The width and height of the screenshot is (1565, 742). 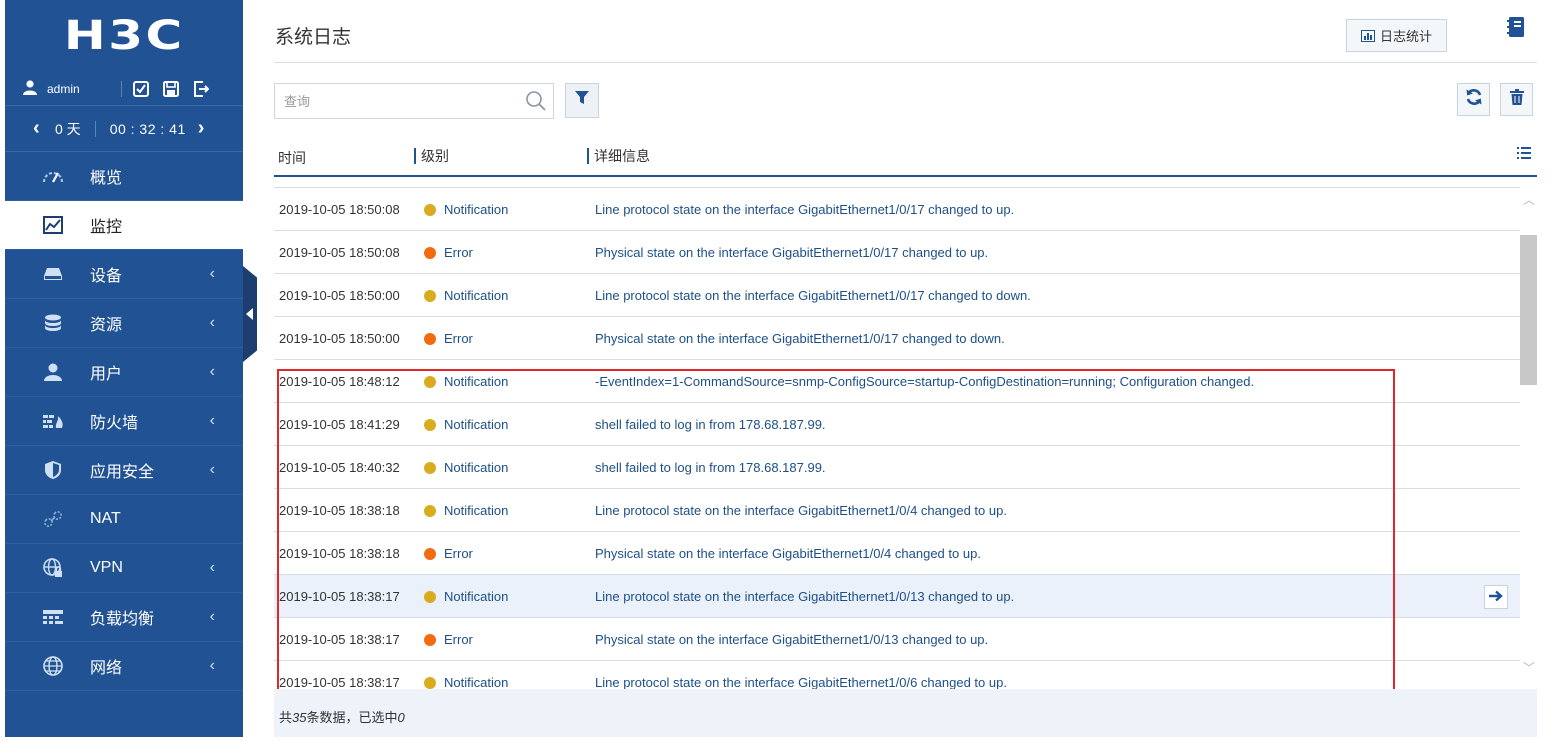 I want to click on filter-button, so click(x=582, y=100).